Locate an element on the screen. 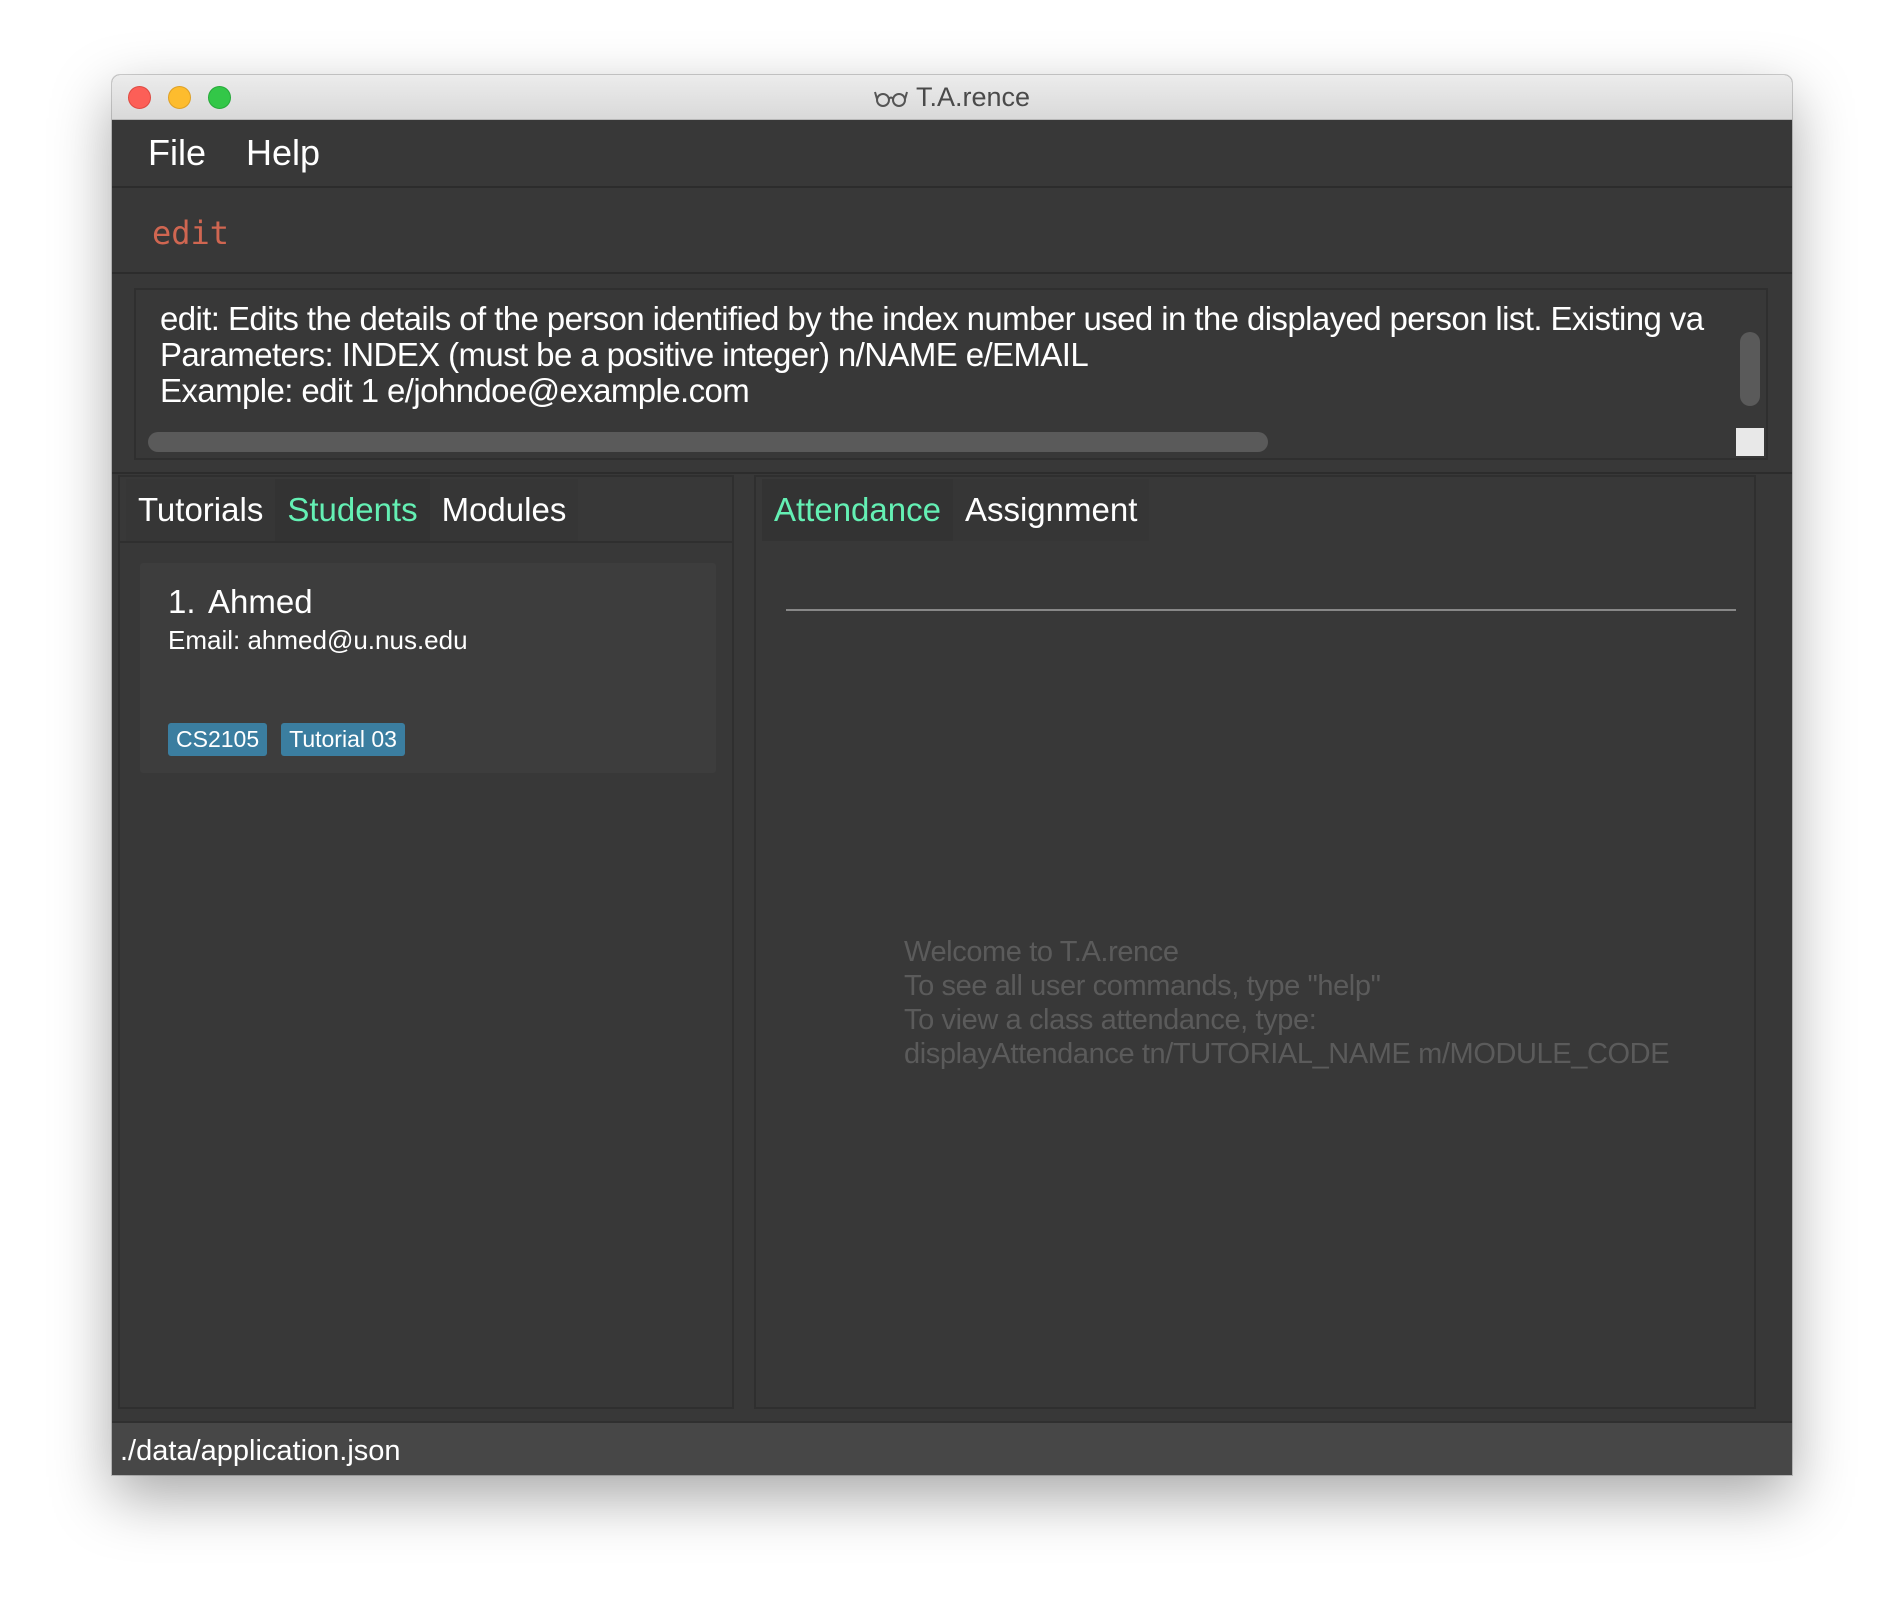 Image resolution: width=1904 pixels, height=1624 pixels. window-title-group: T.A.rence is located at coordinates (952, 97).